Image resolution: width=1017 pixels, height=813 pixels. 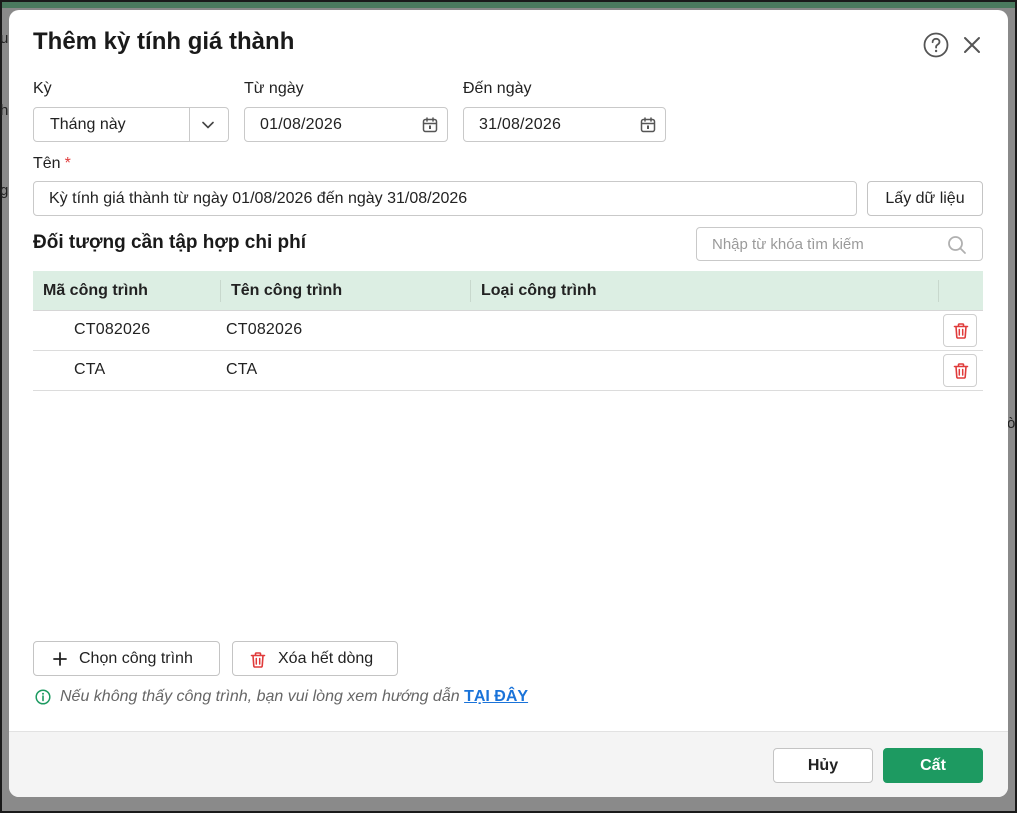 I want to click on background-text-fragment: ò, so click(x=1011, y=423).